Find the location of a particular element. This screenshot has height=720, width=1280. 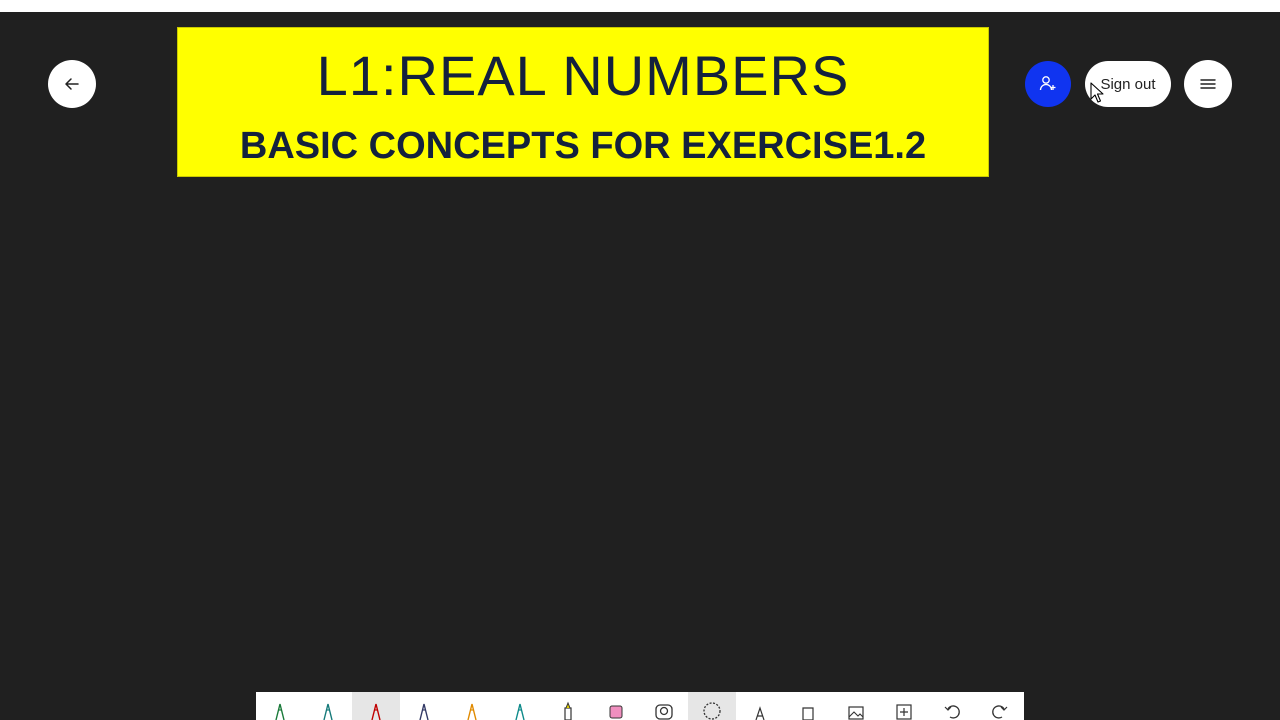

toolbar-tool-add-page is located at coordinates (904, 706).